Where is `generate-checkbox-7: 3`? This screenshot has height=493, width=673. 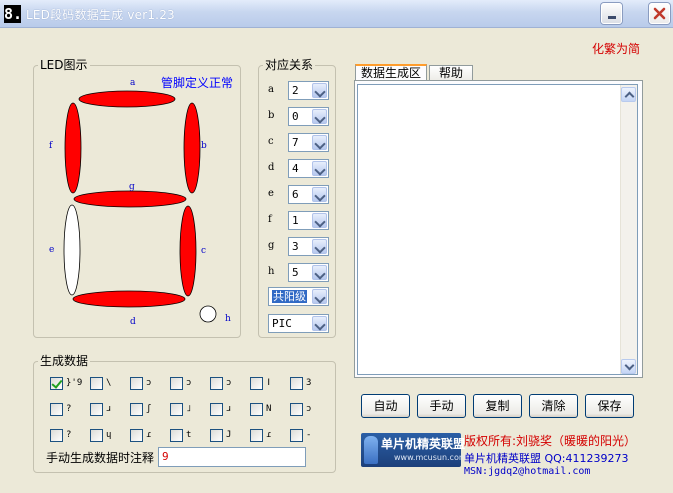
generate-checkbox-7: 3 is located at coordinates (300, 383).